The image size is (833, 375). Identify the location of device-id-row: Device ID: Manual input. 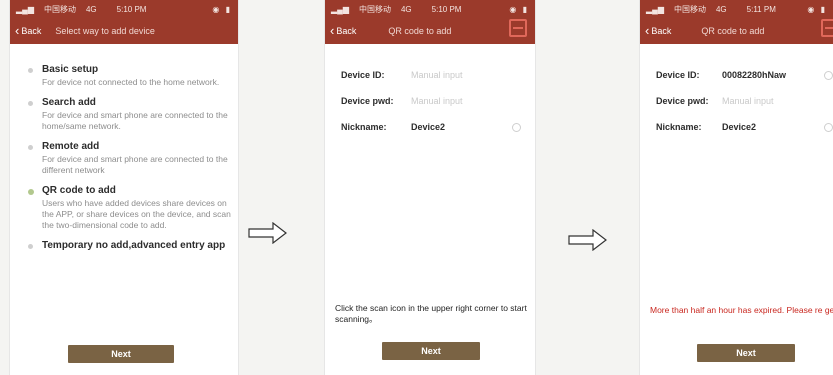
(438, 75).